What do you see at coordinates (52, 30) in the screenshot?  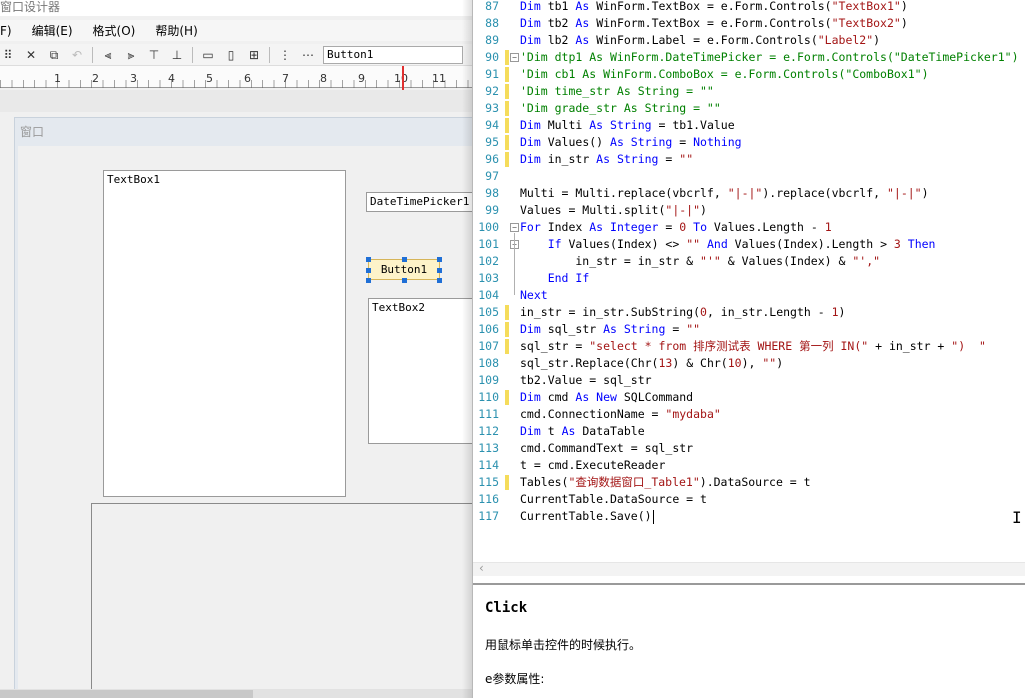 I see `menu-edit: 编辑(E)` at bounding box center [52, 30].